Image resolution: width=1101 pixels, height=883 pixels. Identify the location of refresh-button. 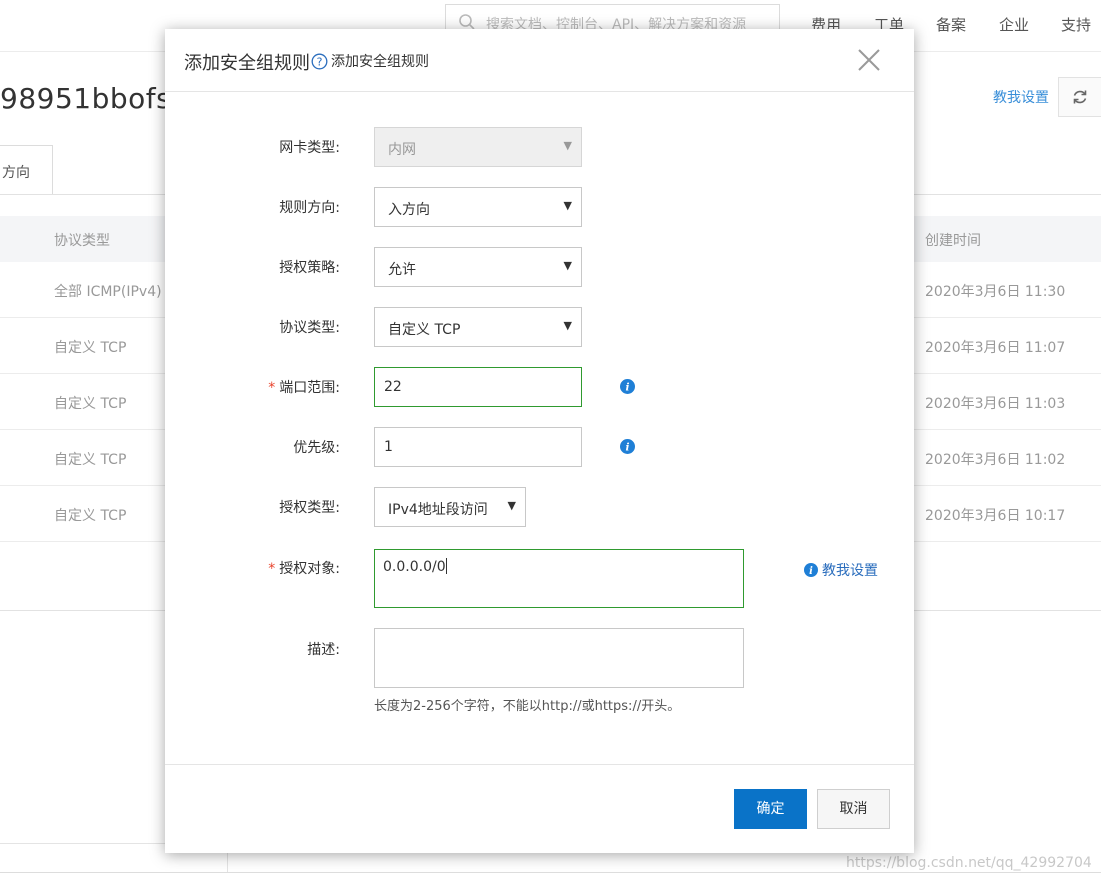
(1079, 97).